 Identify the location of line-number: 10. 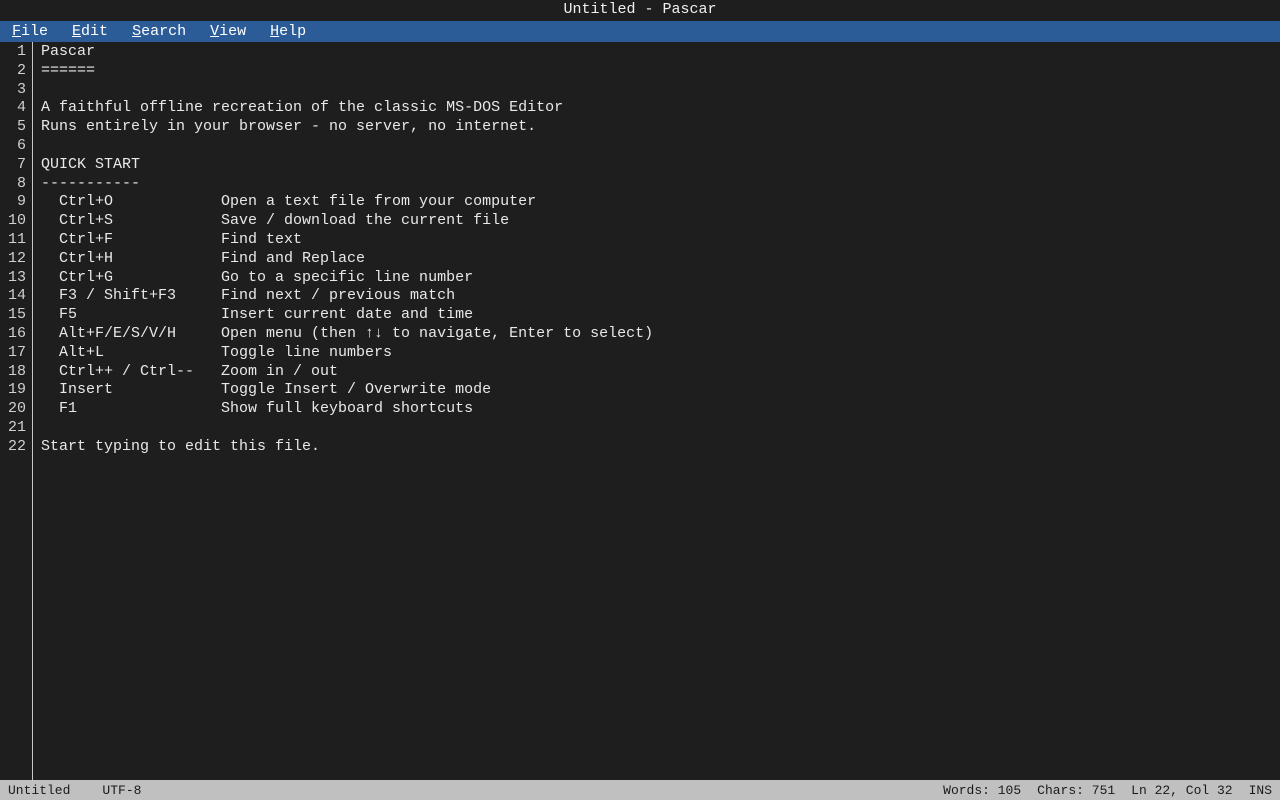
(16, 221).